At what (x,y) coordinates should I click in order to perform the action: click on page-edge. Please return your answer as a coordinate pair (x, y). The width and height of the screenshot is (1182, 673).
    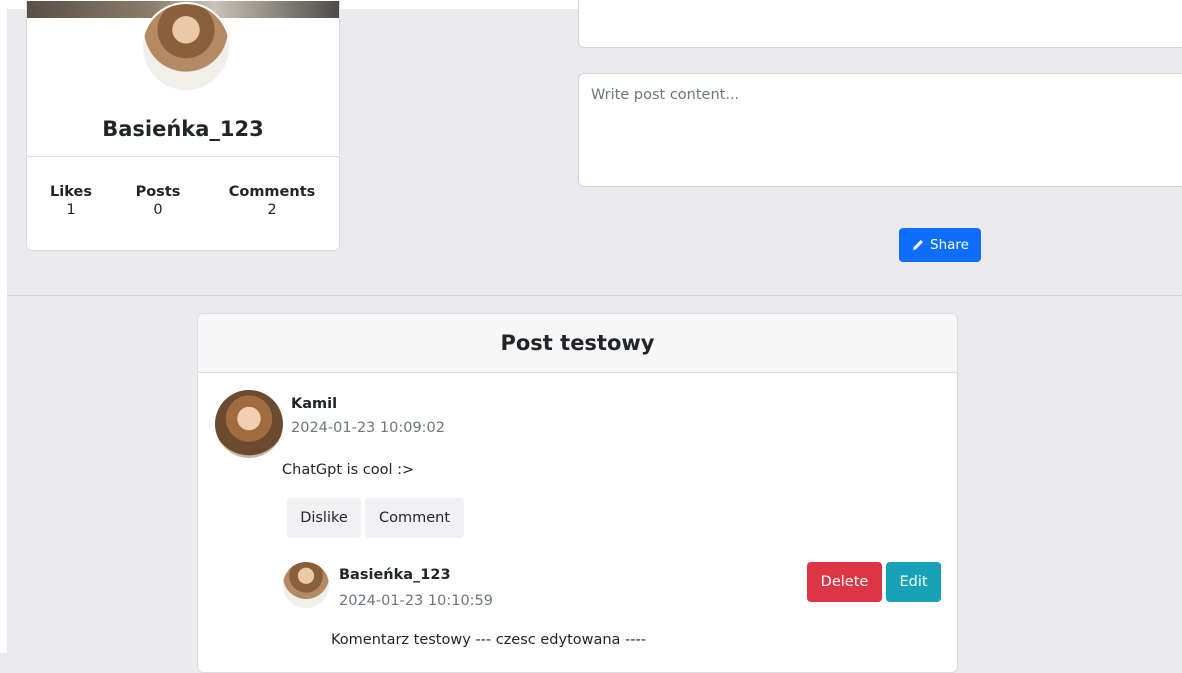
    Looking at the image, I should click on (3, 326).